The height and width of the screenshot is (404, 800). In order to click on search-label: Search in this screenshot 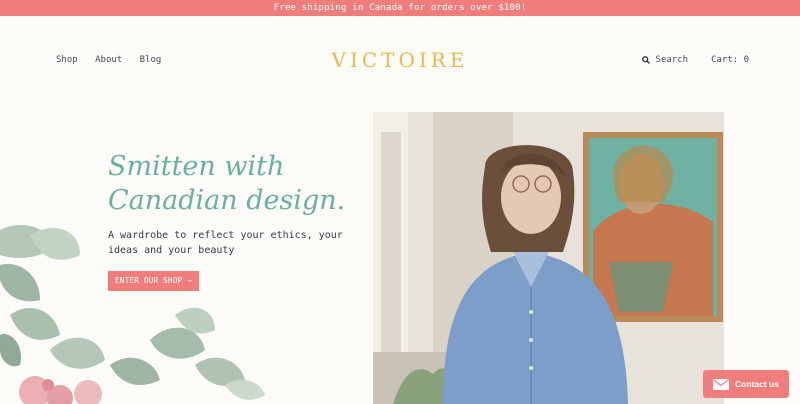, I will do `click(672, 60)`.